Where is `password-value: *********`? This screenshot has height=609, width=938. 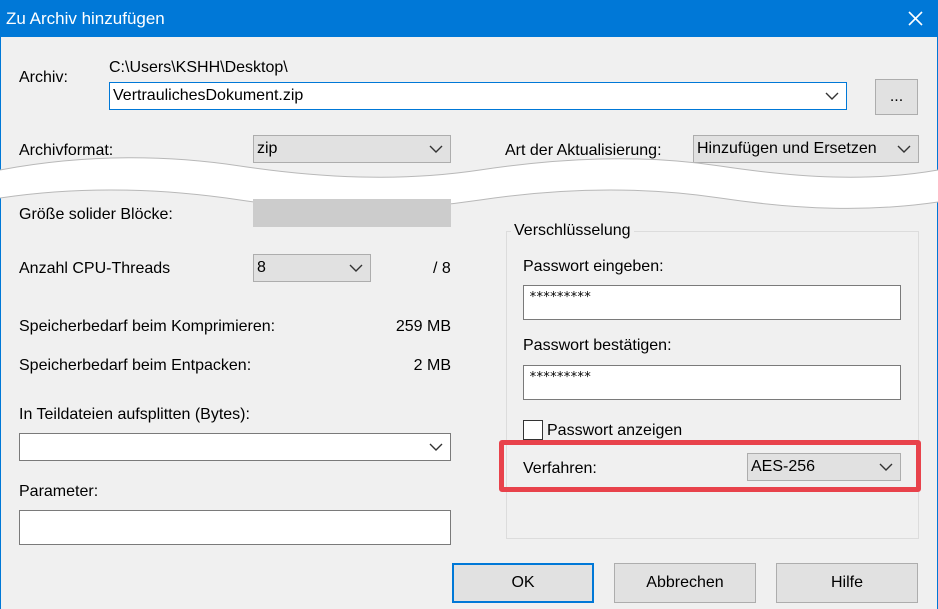
password-value: ********* is located at coordinates (560, 297).